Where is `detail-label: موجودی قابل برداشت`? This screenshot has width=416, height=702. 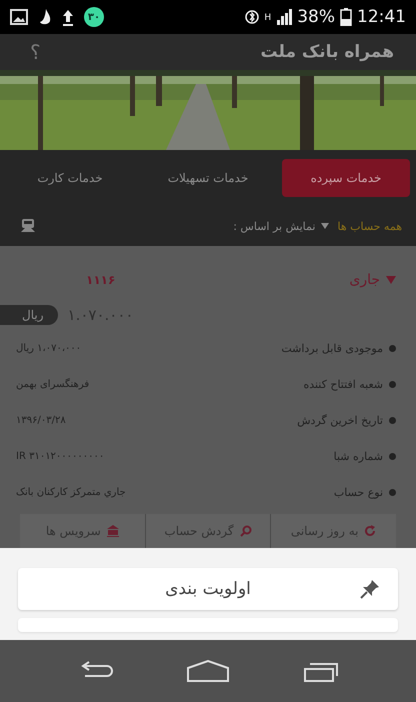 detail-label: موجودی قابل برداشت is located at coordinates (332, 348).